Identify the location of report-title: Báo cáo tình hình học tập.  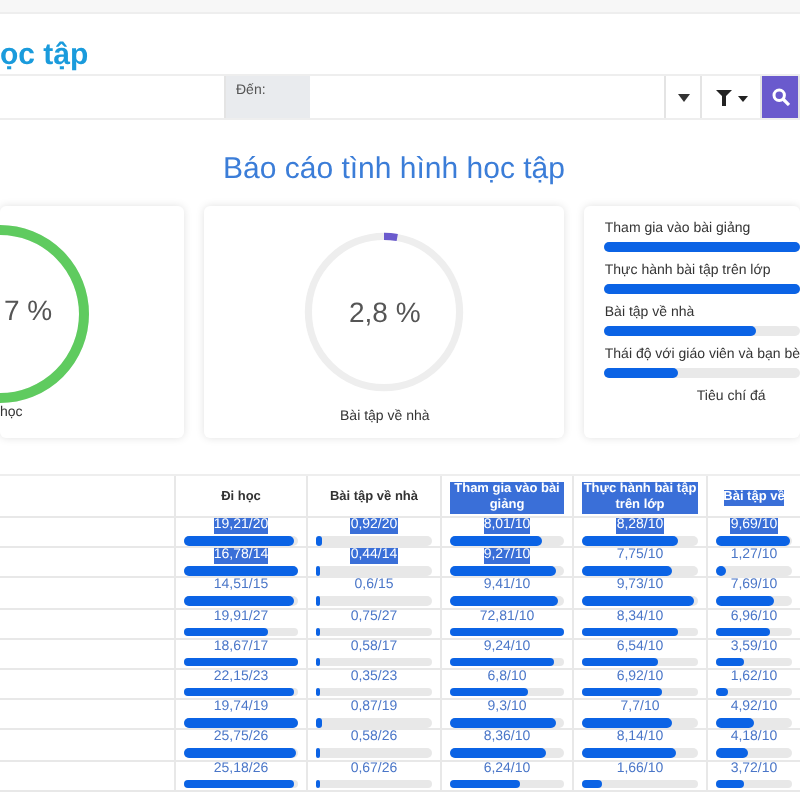
(394, 169).